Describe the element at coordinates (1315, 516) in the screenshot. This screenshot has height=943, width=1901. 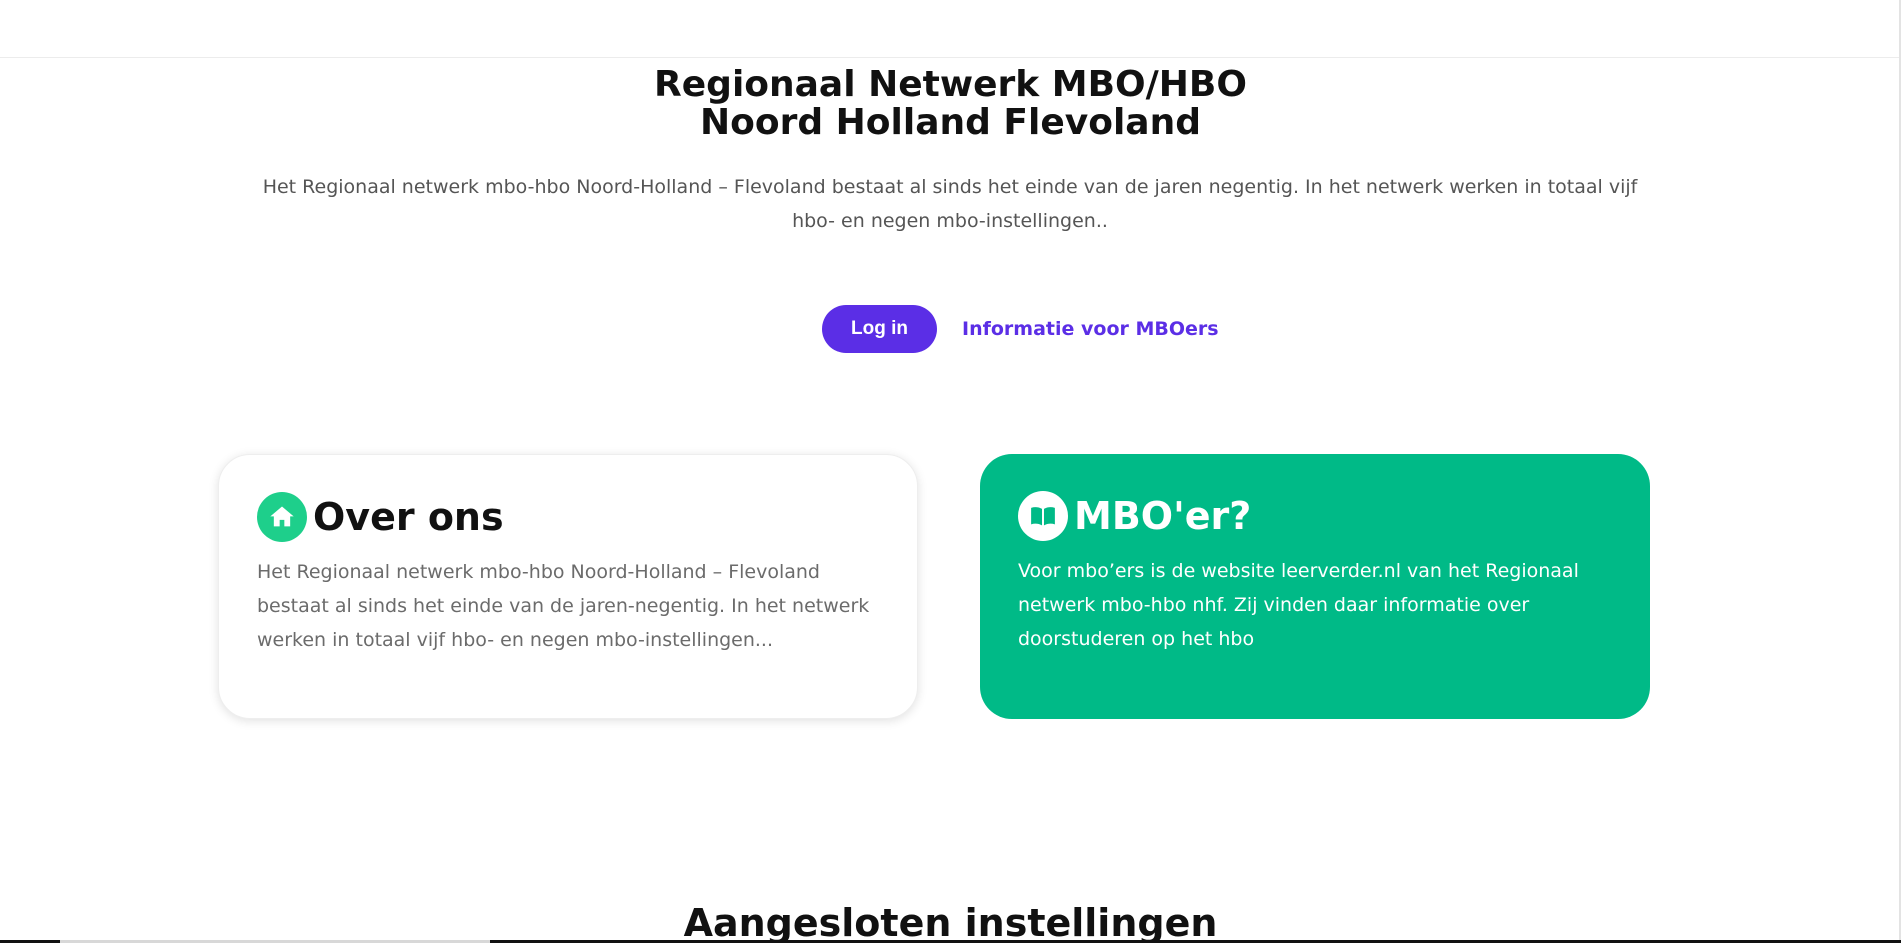
I see `mbo-card-header: MBO'er?` at that location.